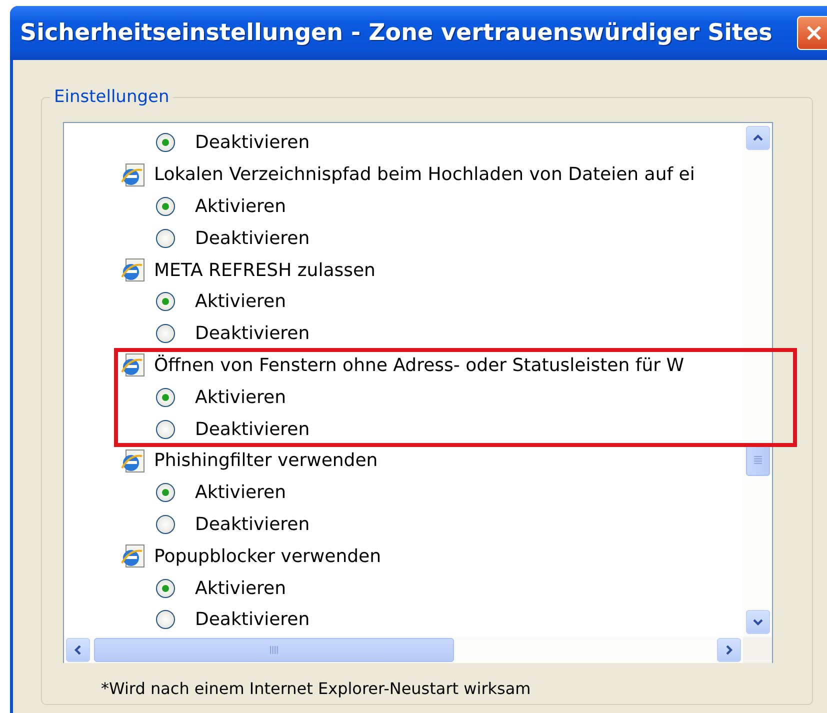 The width and height of the screenshot is (827, 713). I want to click on footnote: *Wird nach einem Internet Explorer-Neustart wirksam, so click(316, 688).